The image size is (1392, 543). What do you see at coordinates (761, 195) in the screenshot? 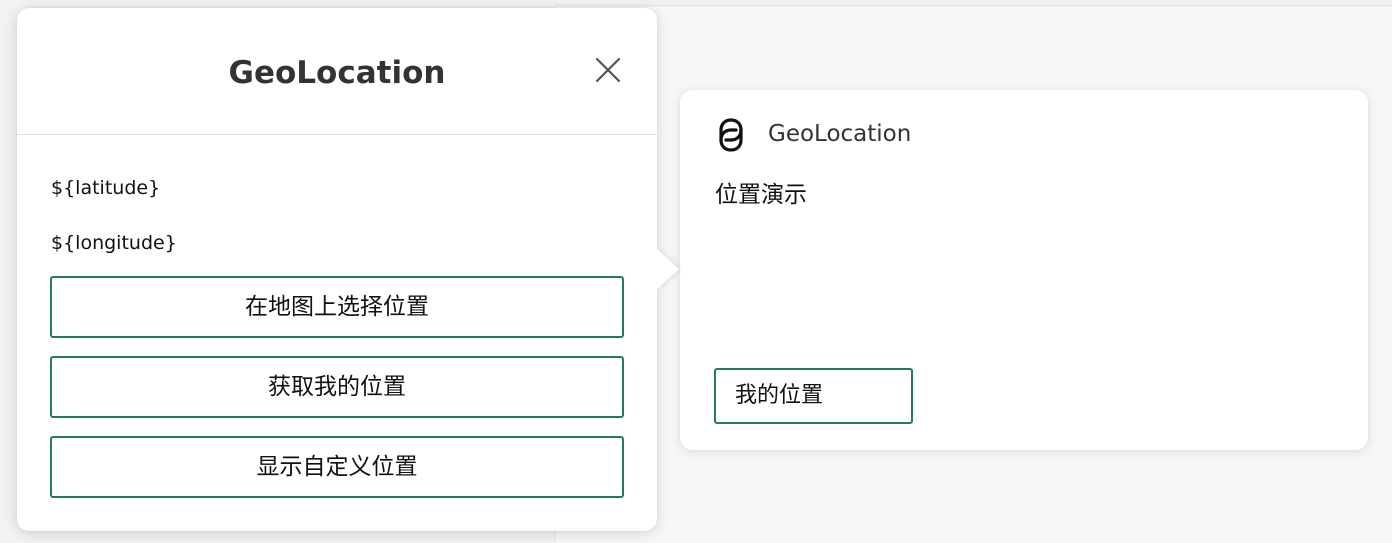
I see `card-title: 位置演示` at bounding box center [761, 195].